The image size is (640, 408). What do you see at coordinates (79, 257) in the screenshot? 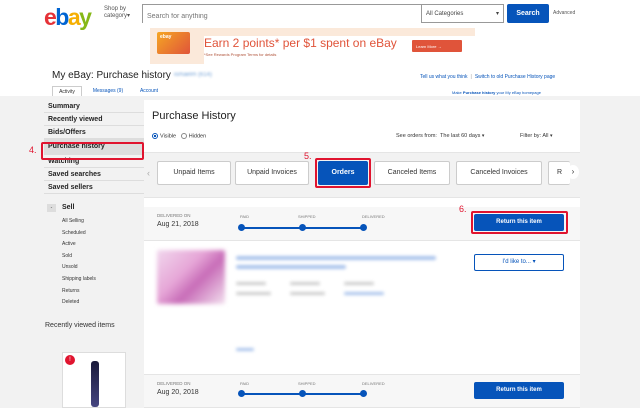
I see `sell-item-sold: Sold` at bounding box center [79, 257].